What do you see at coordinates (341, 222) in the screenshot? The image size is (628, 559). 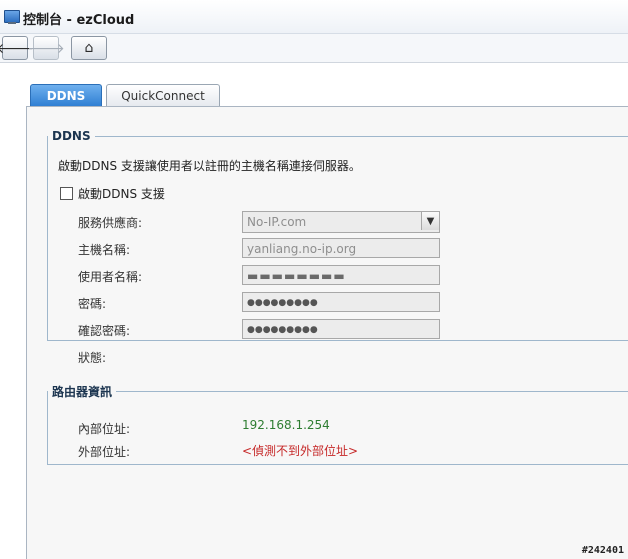 I see `provider-select: No-IP.com ▼` at bounding box center [341, 222].